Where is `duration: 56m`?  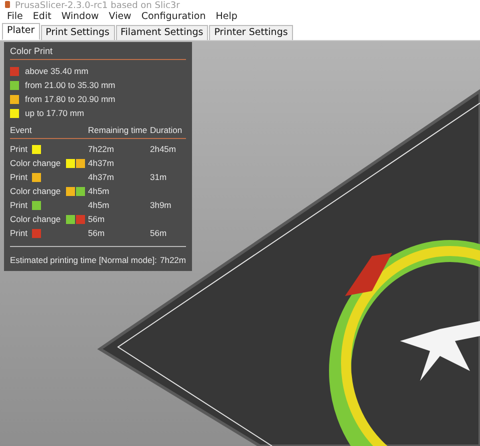
duration: 56m is located at coordinates (158, 233).